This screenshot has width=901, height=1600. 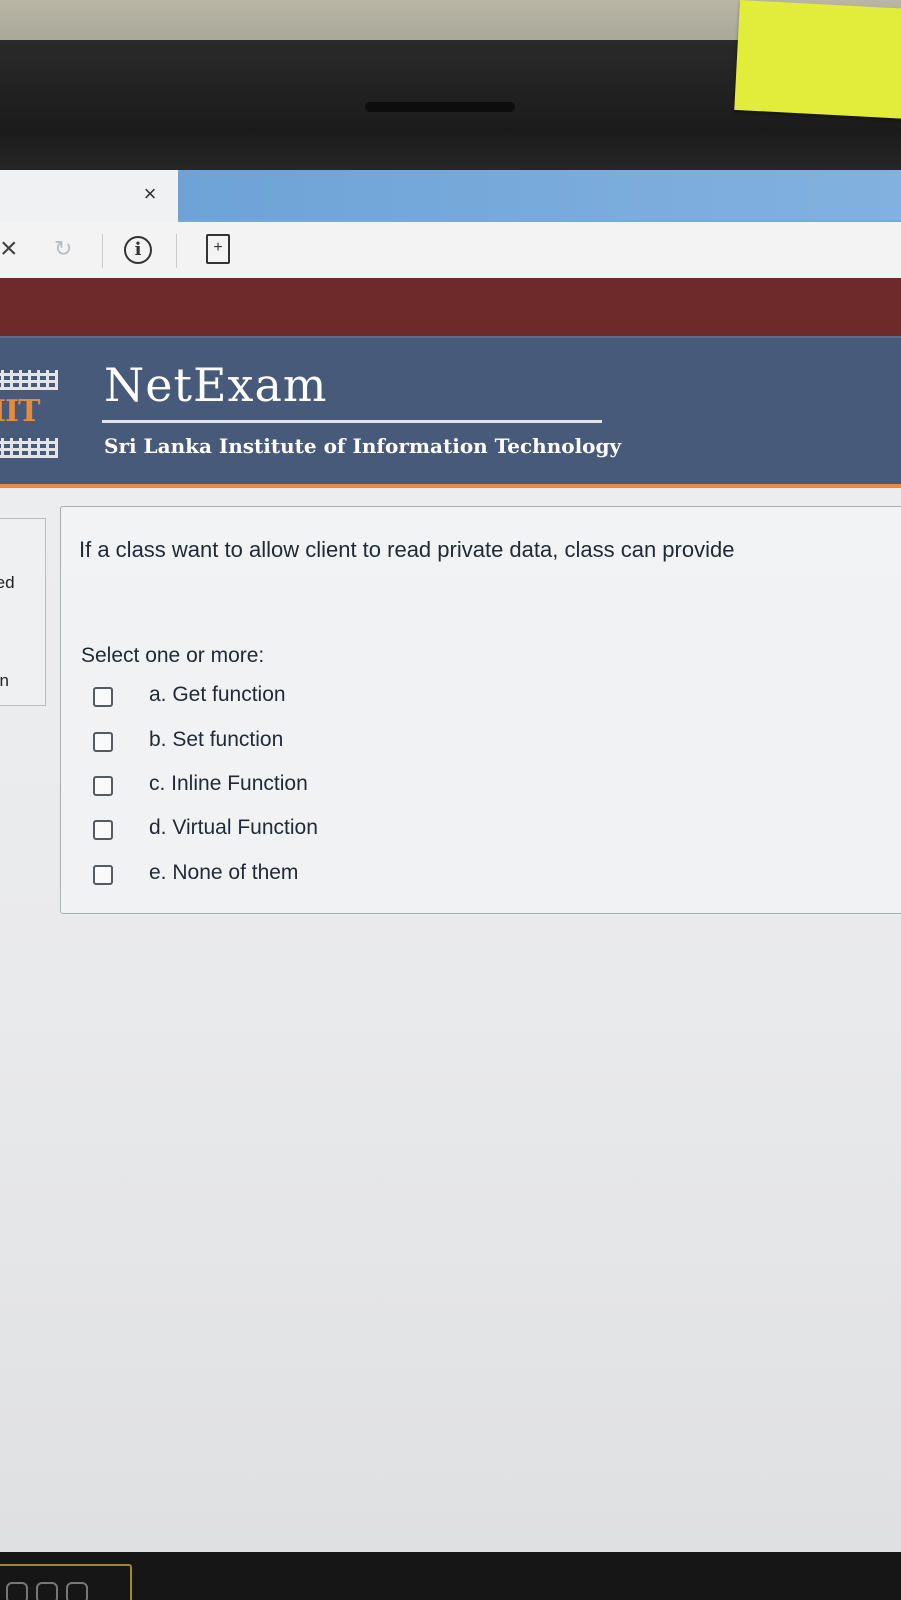 I want to click on page-action-icon: +, so click(x=218, y=249).